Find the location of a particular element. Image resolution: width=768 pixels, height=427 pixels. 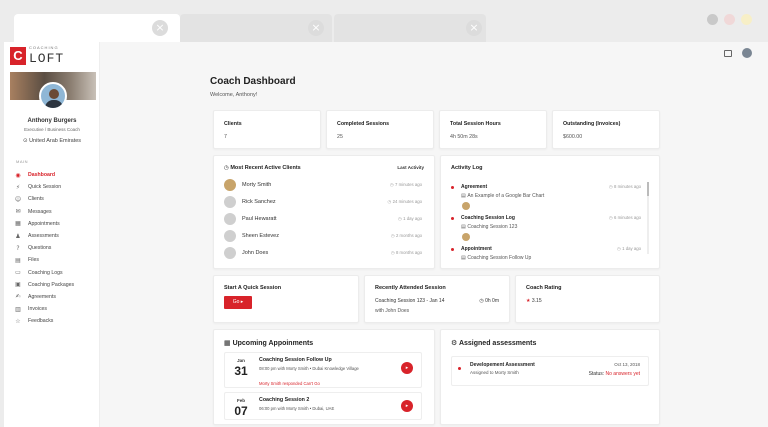

logo-text-top: COACHING is located at coordinates (44, 47).